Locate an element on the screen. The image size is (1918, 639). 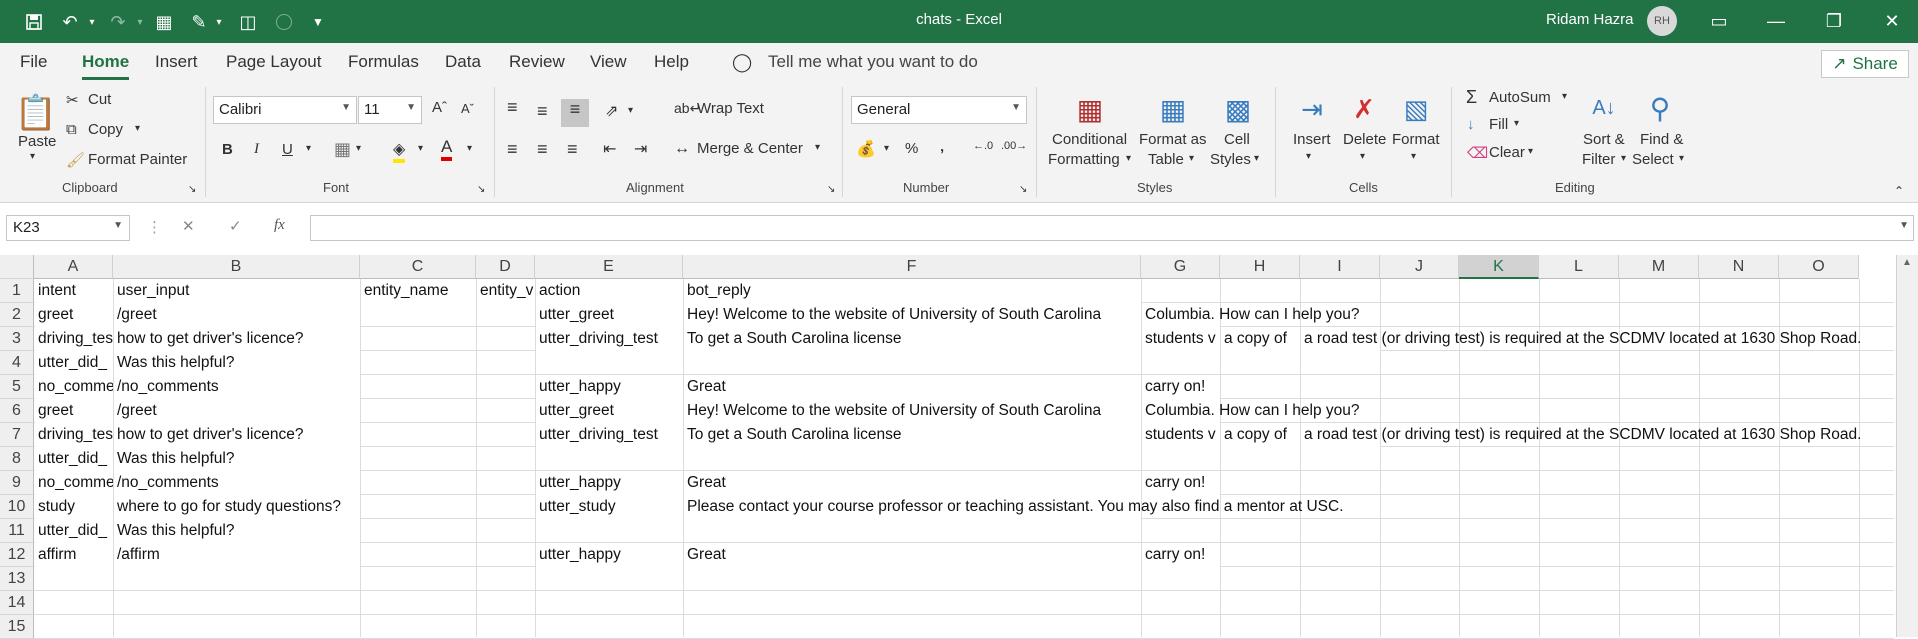
paste-icon: 📋 is located at coordinates (36, 113).